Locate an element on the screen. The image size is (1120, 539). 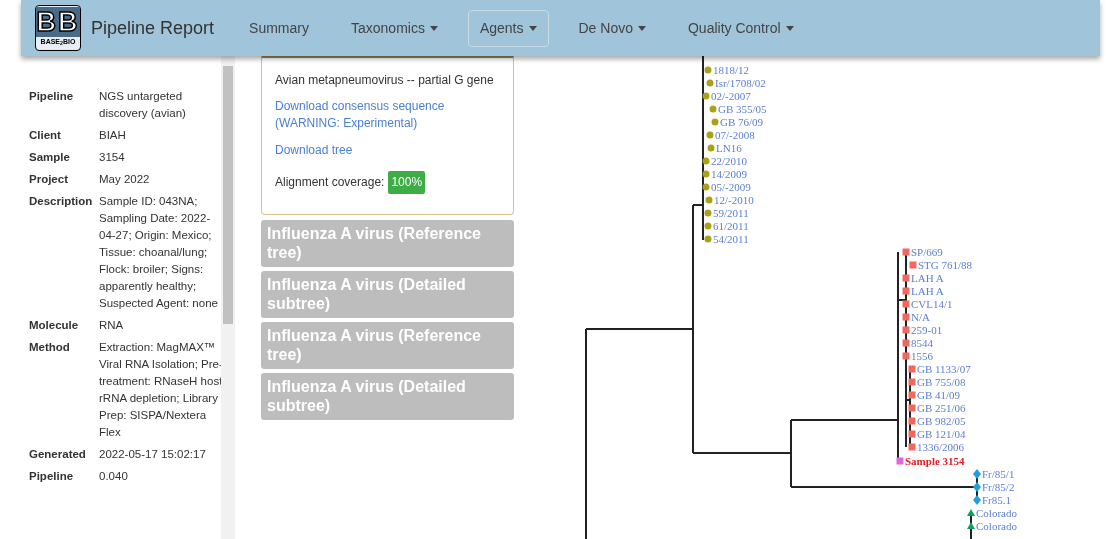
tip-label: GB 982/05 is located at coordinates (941, 421).